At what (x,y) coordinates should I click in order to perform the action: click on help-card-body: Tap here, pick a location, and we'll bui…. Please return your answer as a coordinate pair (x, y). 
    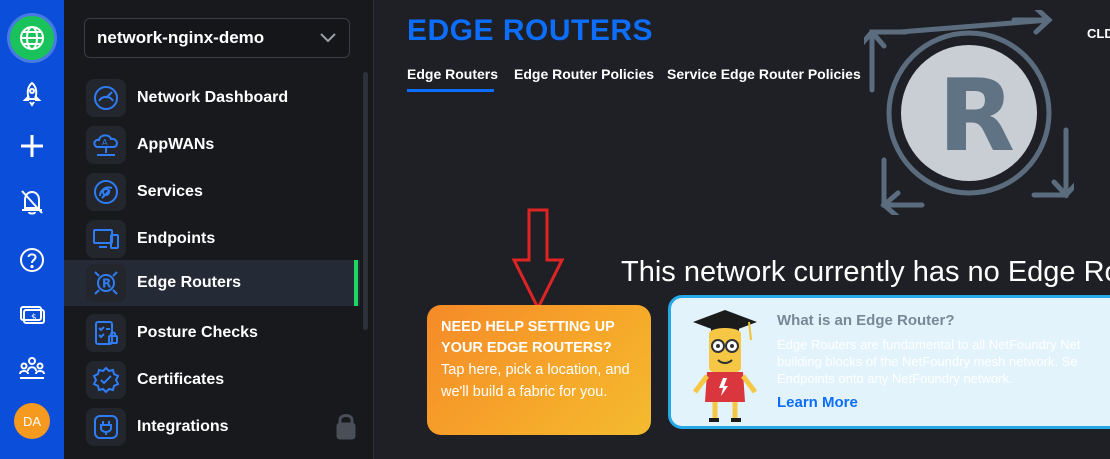
    Looking at the image, I should click on (535, 381).